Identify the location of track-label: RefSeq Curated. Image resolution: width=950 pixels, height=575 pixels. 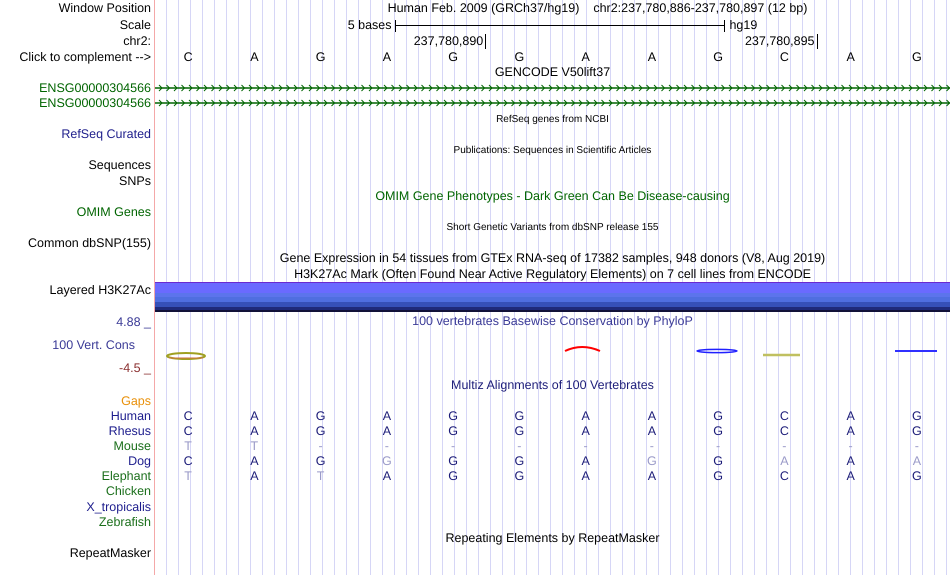
(106, 134).